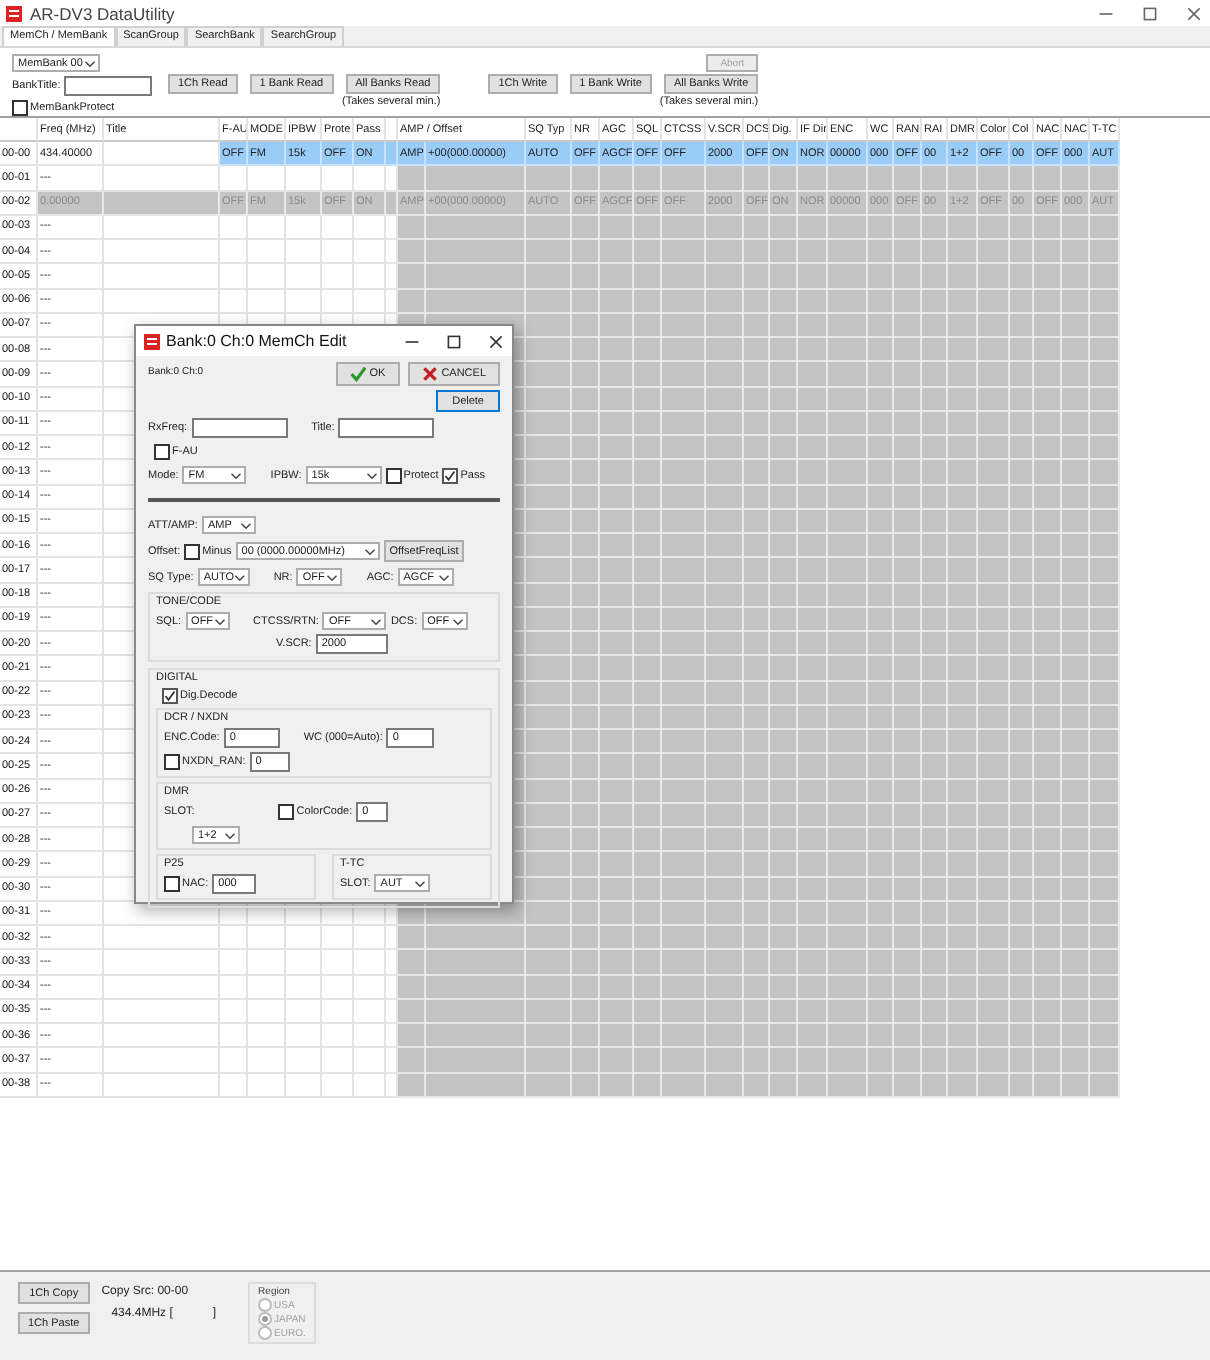  What do you see at coordinates (357, 374) in the screenshot?
I see `check-icon` at bounding box center [357, 374].